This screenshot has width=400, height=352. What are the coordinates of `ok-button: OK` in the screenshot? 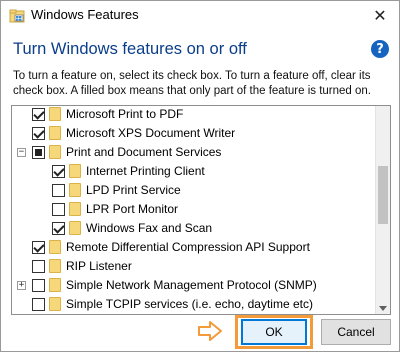 It's located at (274, 332).